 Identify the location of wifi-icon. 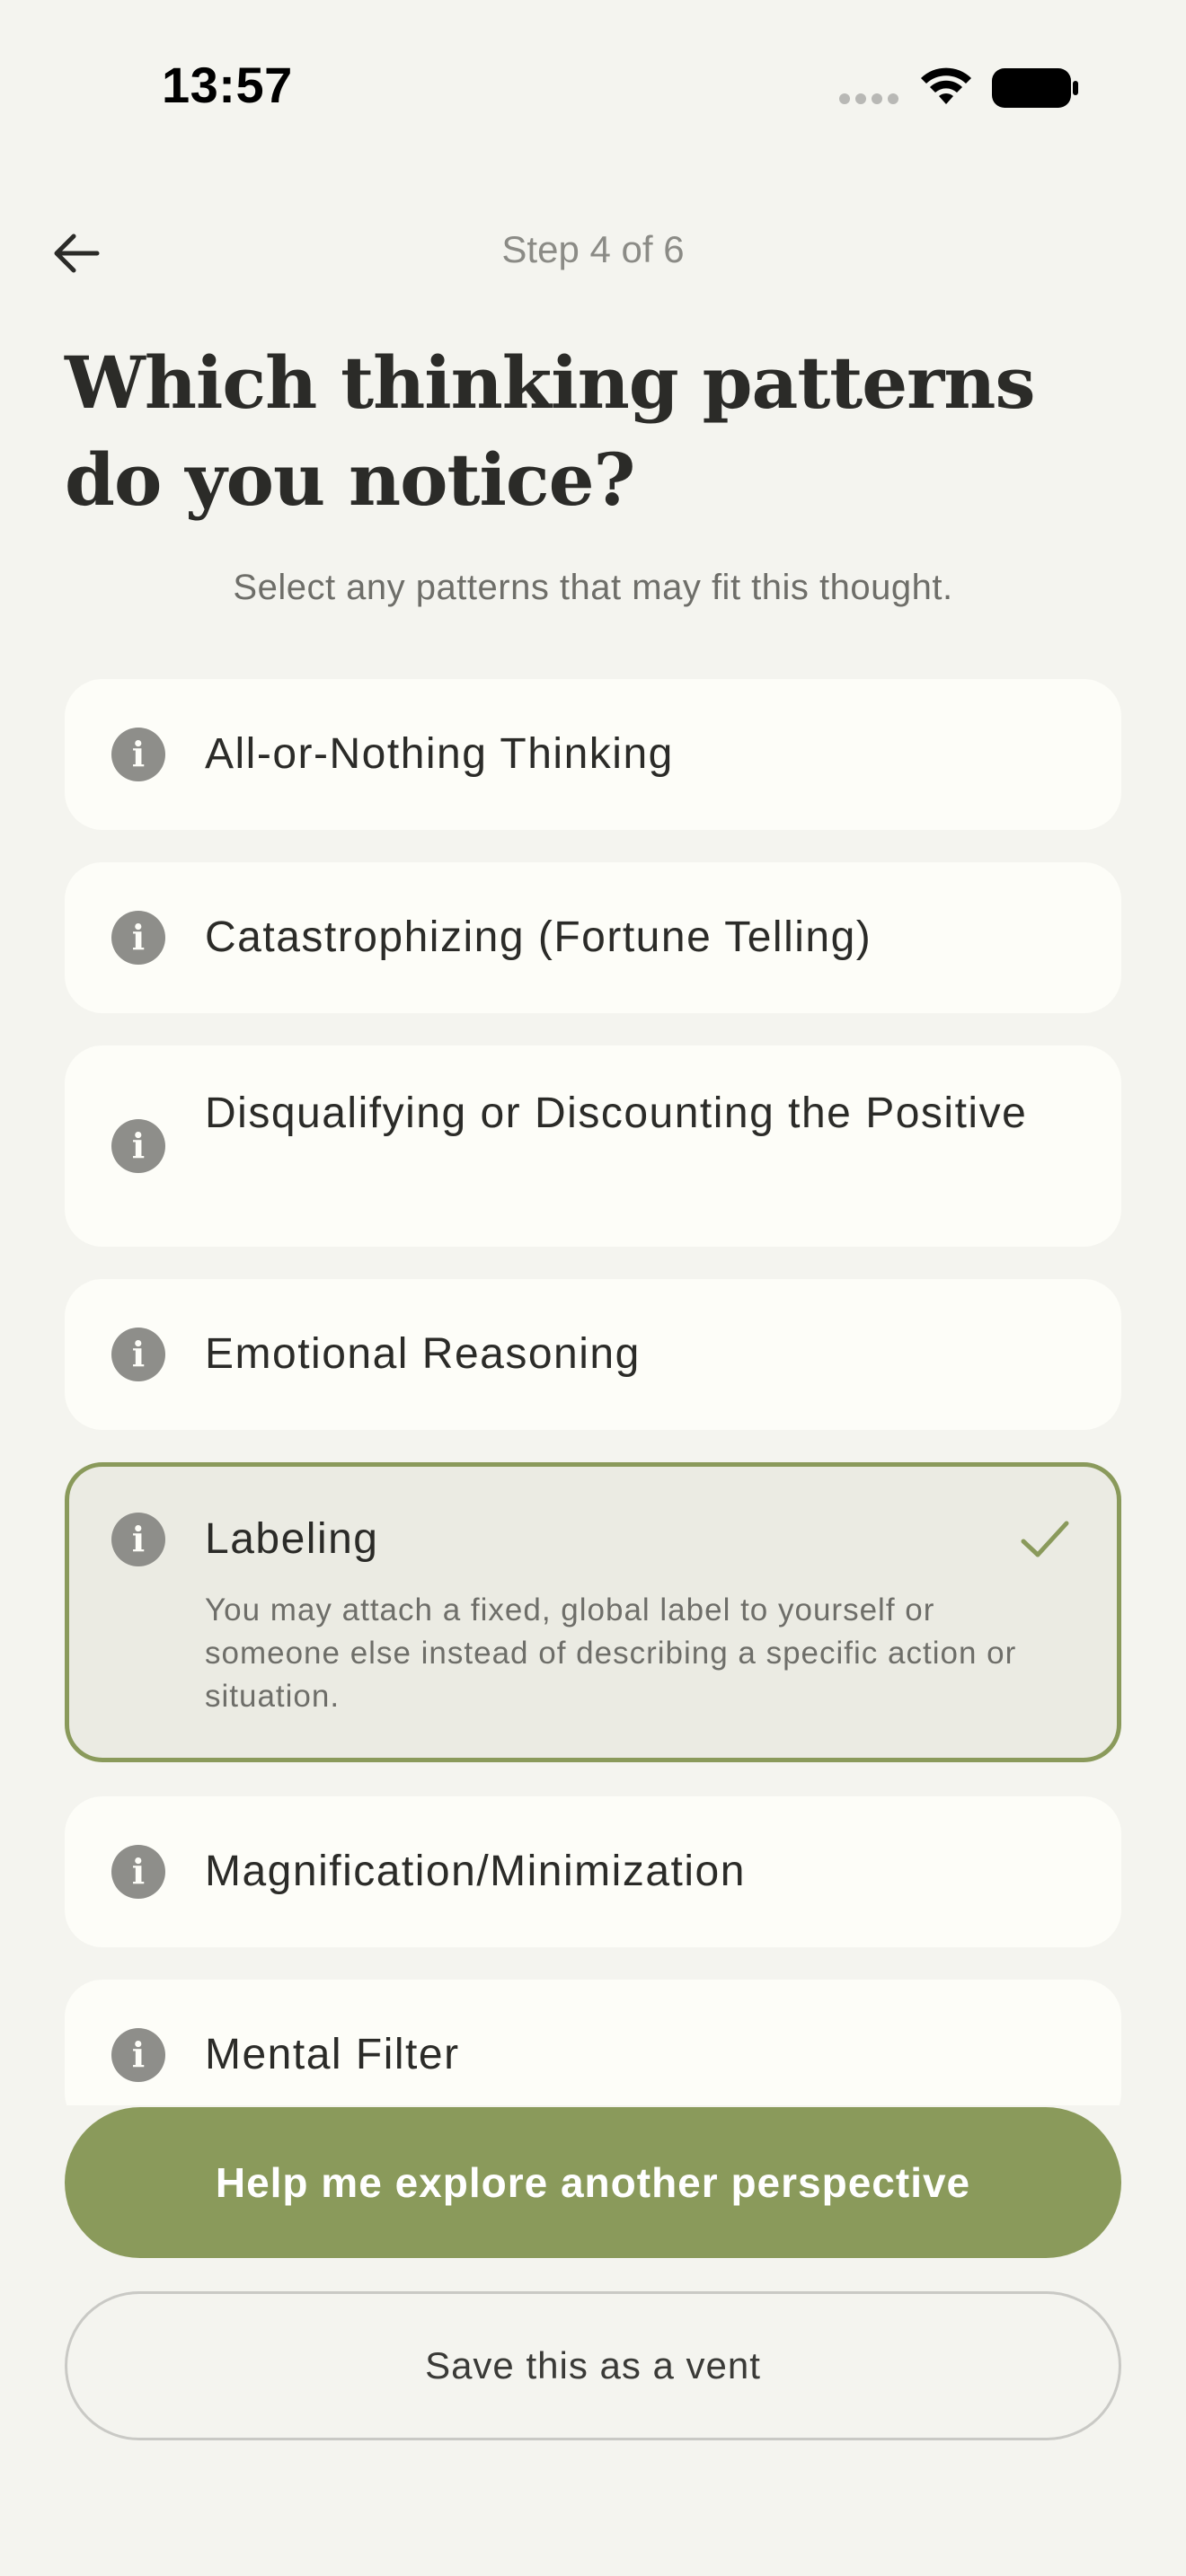
(946, 85).